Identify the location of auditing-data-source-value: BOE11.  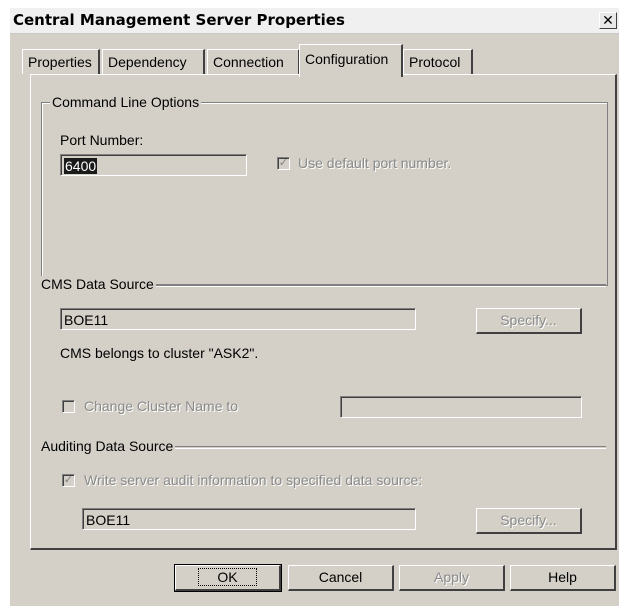
(108, 520).